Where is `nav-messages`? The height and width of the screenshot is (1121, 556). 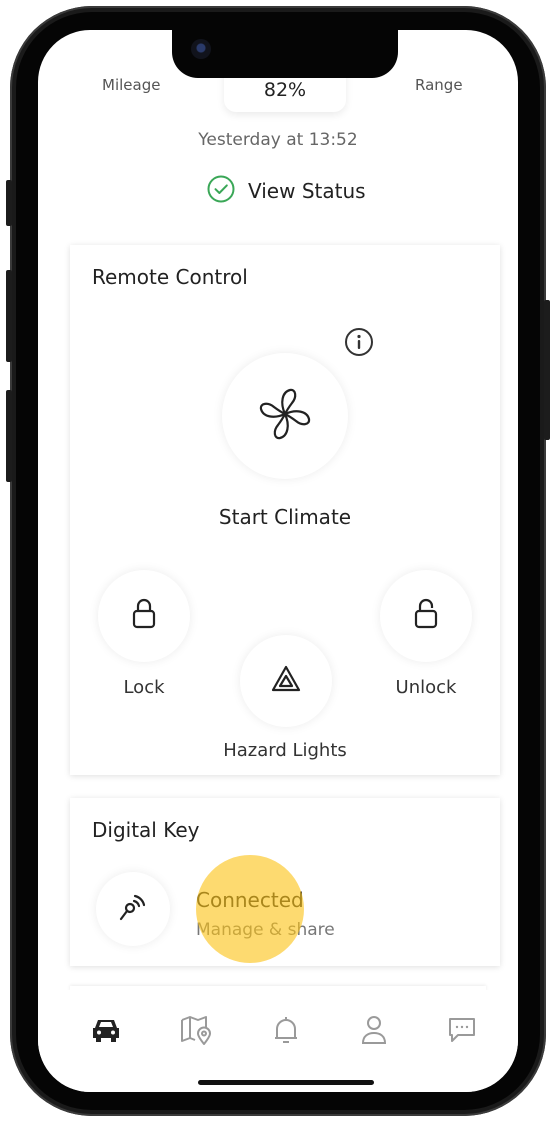 nav-messages is located at coordinates (462, 1032).